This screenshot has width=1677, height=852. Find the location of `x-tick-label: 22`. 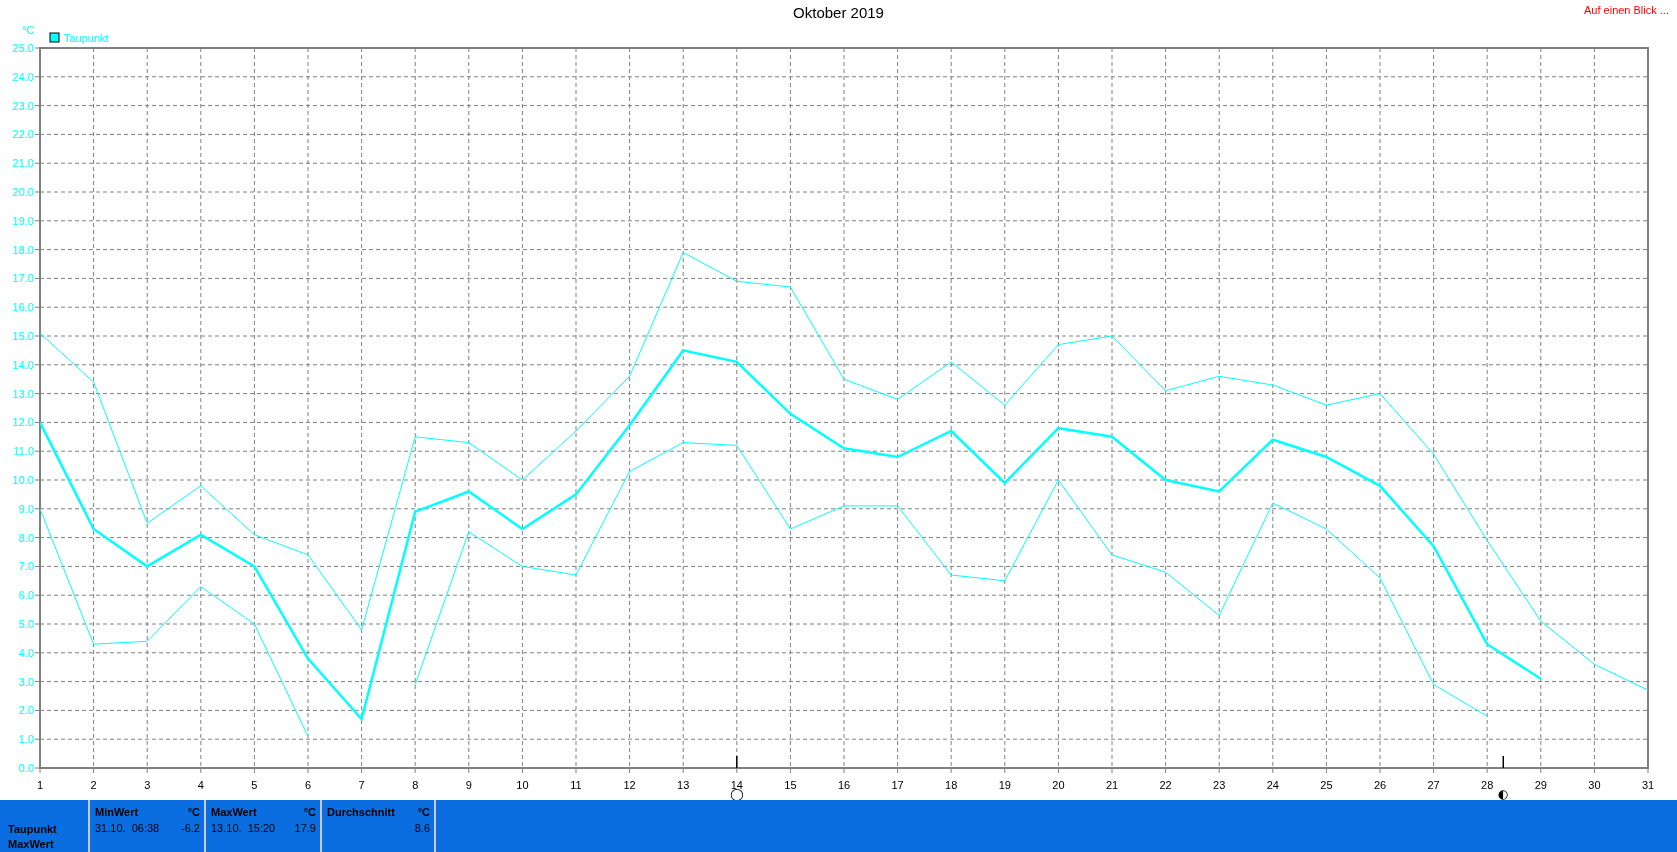

x-tick-label: 22 is located at coordinates (1165, 785).